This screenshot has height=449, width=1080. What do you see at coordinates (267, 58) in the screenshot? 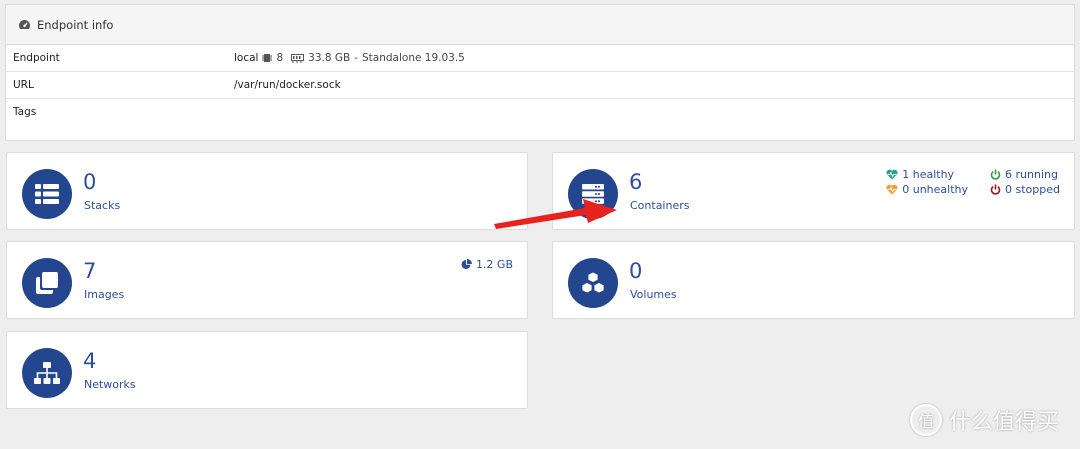
I see `cpu-icon` at bounding box center [267, 58].